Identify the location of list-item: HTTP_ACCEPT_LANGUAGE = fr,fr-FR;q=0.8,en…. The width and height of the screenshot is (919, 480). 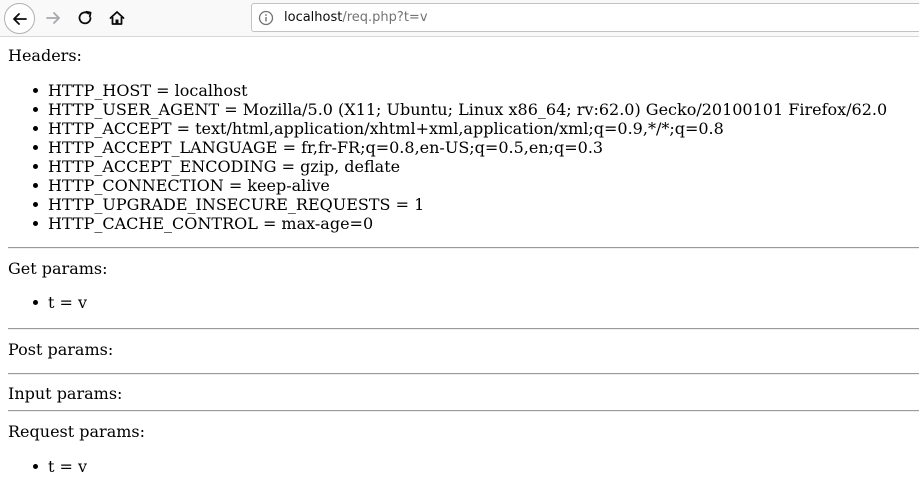
(459, 147).